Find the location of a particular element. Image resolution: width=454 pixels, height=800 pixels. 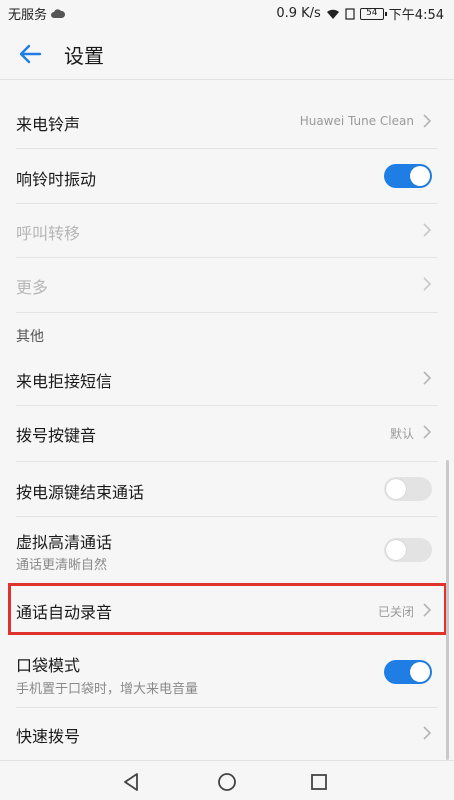

call-forward-row: 呼叫转移 is located at coordinates (227, 230).